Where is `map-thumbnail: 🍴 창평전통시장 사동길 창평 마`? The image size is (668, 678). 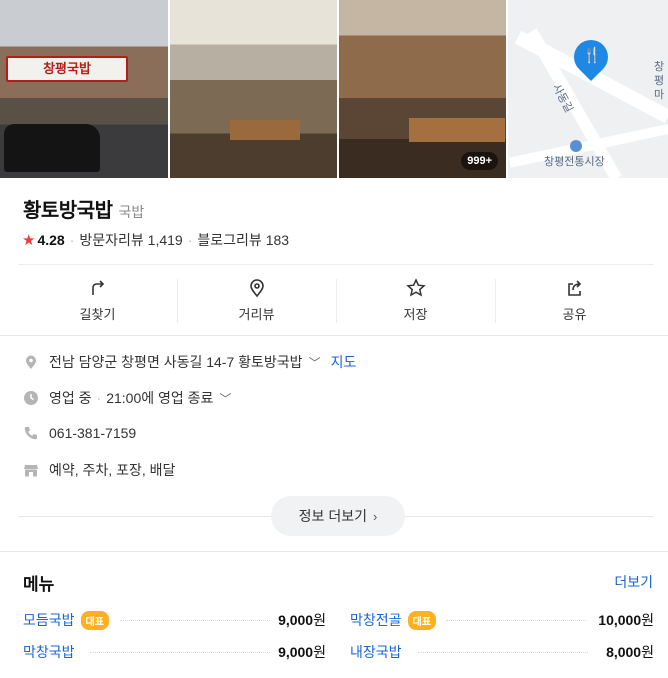
map-thumbnail: 🍴 창평전통시장 사동길 창평 마 is located at coordinates (588, 89).